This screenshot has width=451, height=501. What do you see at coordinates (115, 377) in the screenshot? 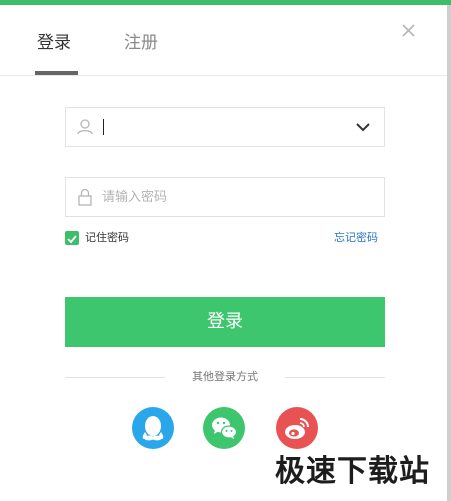
I see `divider-left` at bounding box center [115, 377].